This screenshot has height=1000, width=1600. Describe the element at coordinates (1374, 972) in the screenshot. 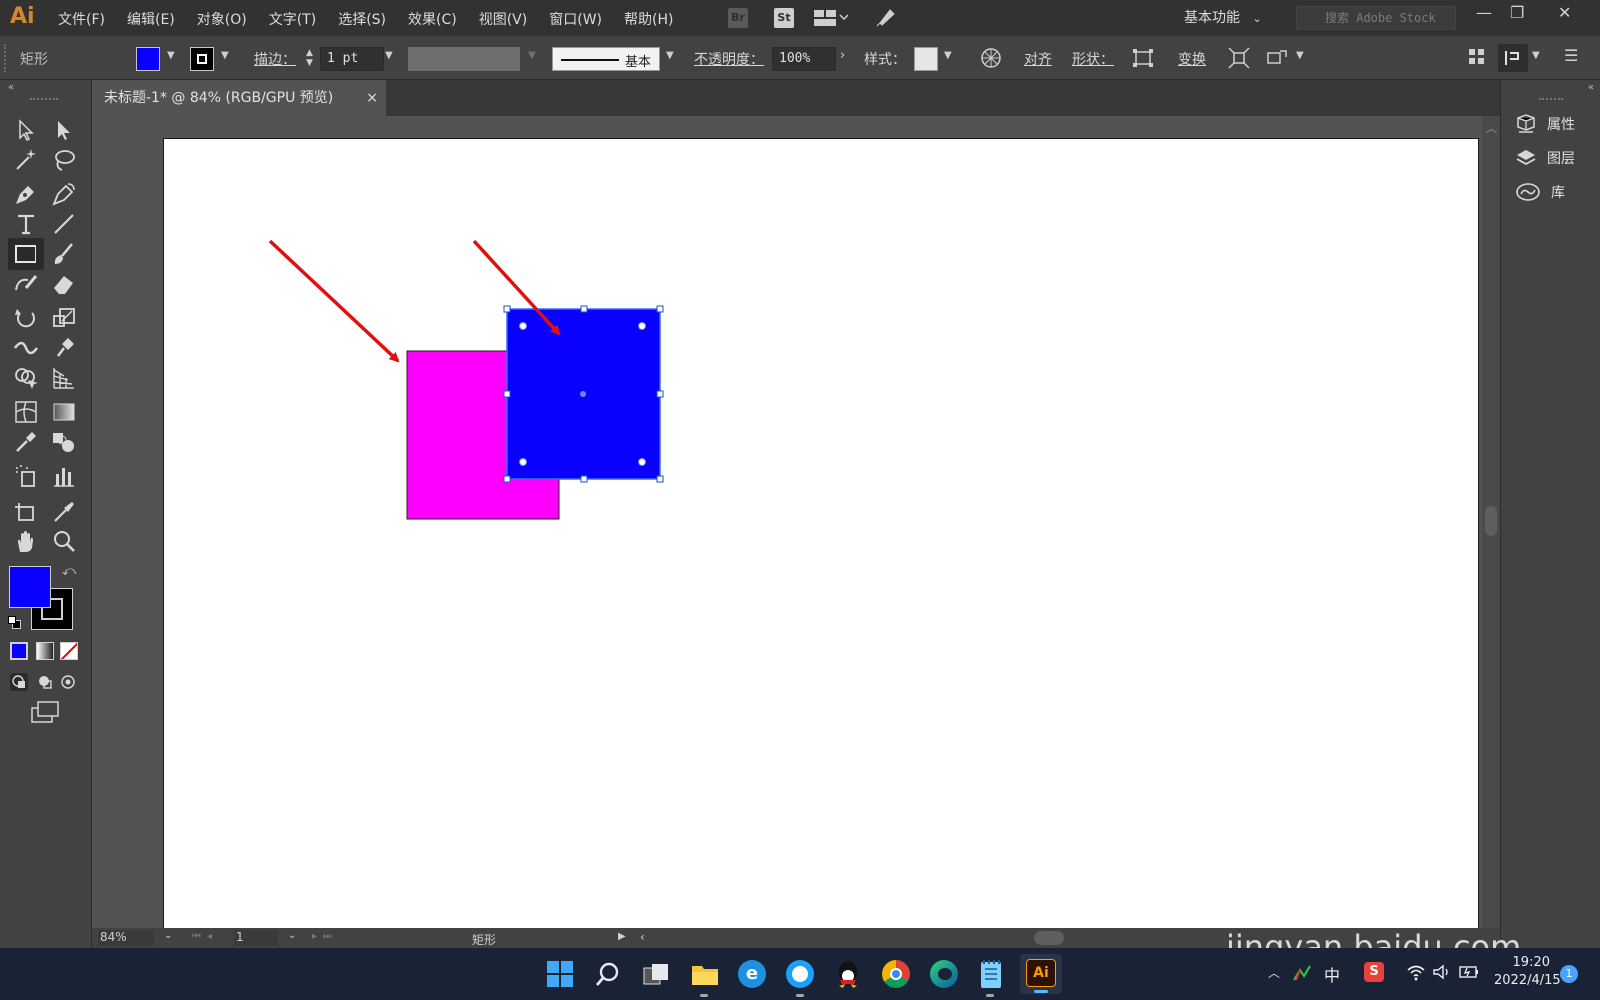

I see `sogou-input-icon: S` at that location.